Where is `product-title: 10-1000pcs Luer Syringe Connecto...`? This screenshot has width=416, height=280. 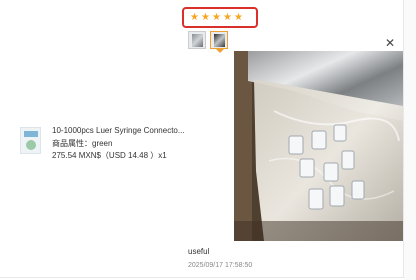 product-title: 10-1000pcs Luer Syringe Connecto... is located at coordinates (118, 130).